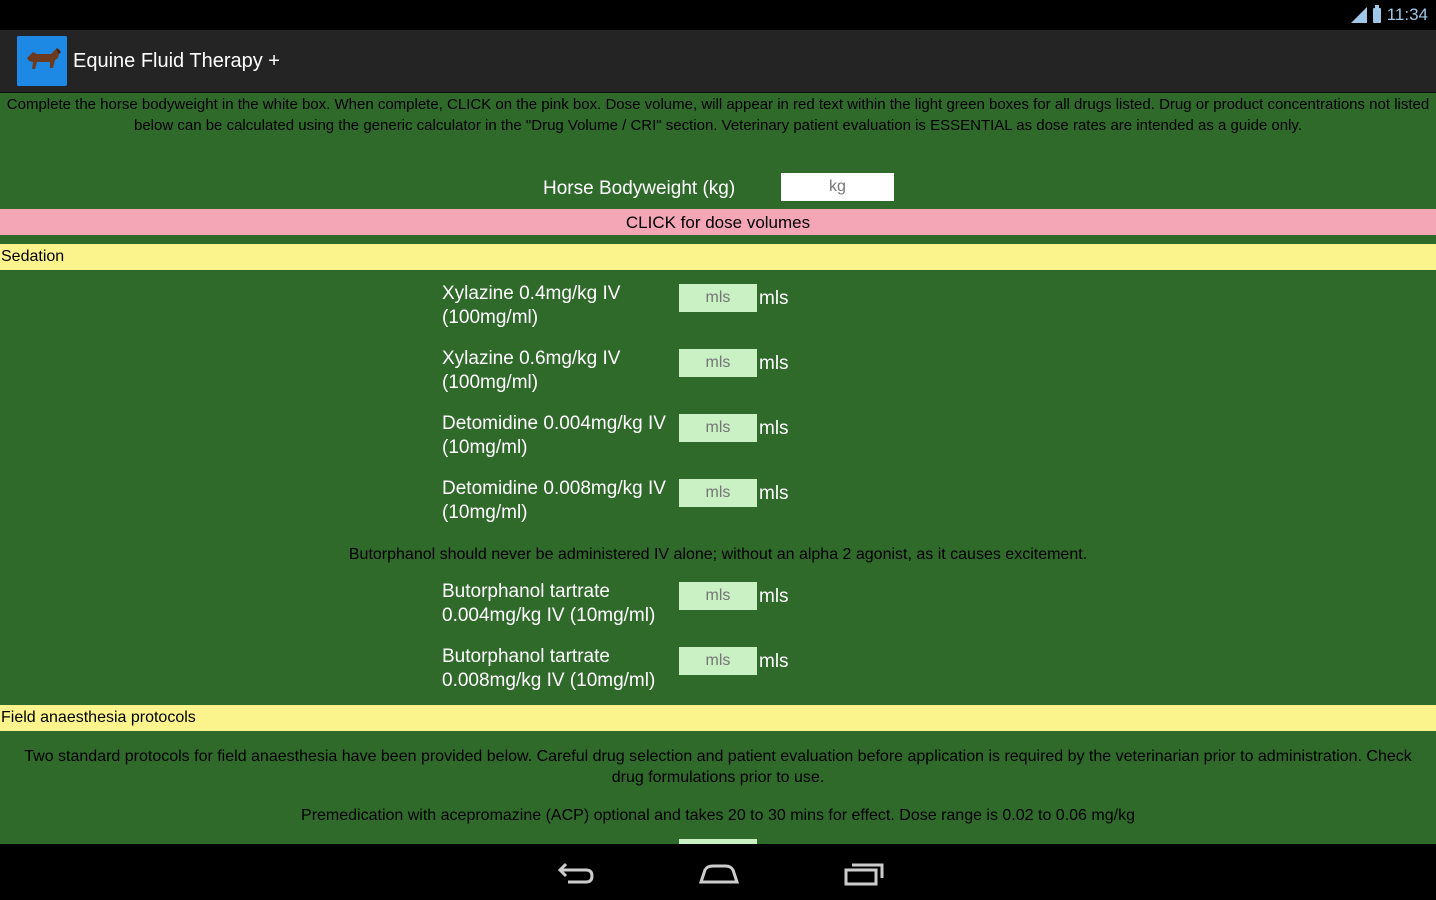 Image resolution: width=1436 pixels, height=900 pixels. I want to click on calculate-dose-button: CLICK for dose volumes, so click(718, 222).